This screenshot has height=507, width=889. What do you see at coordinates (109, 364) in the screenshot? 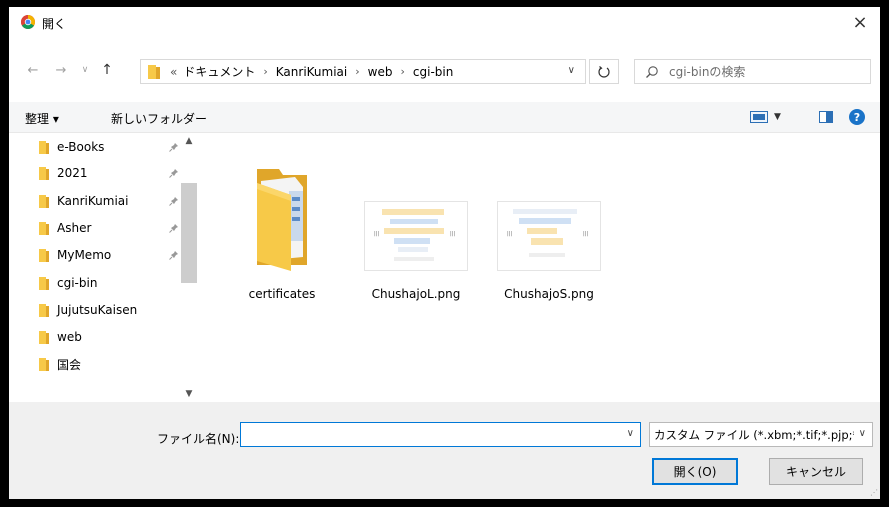
I see `nav-item-kokkai: 国会` at bounding box center [109, 364].